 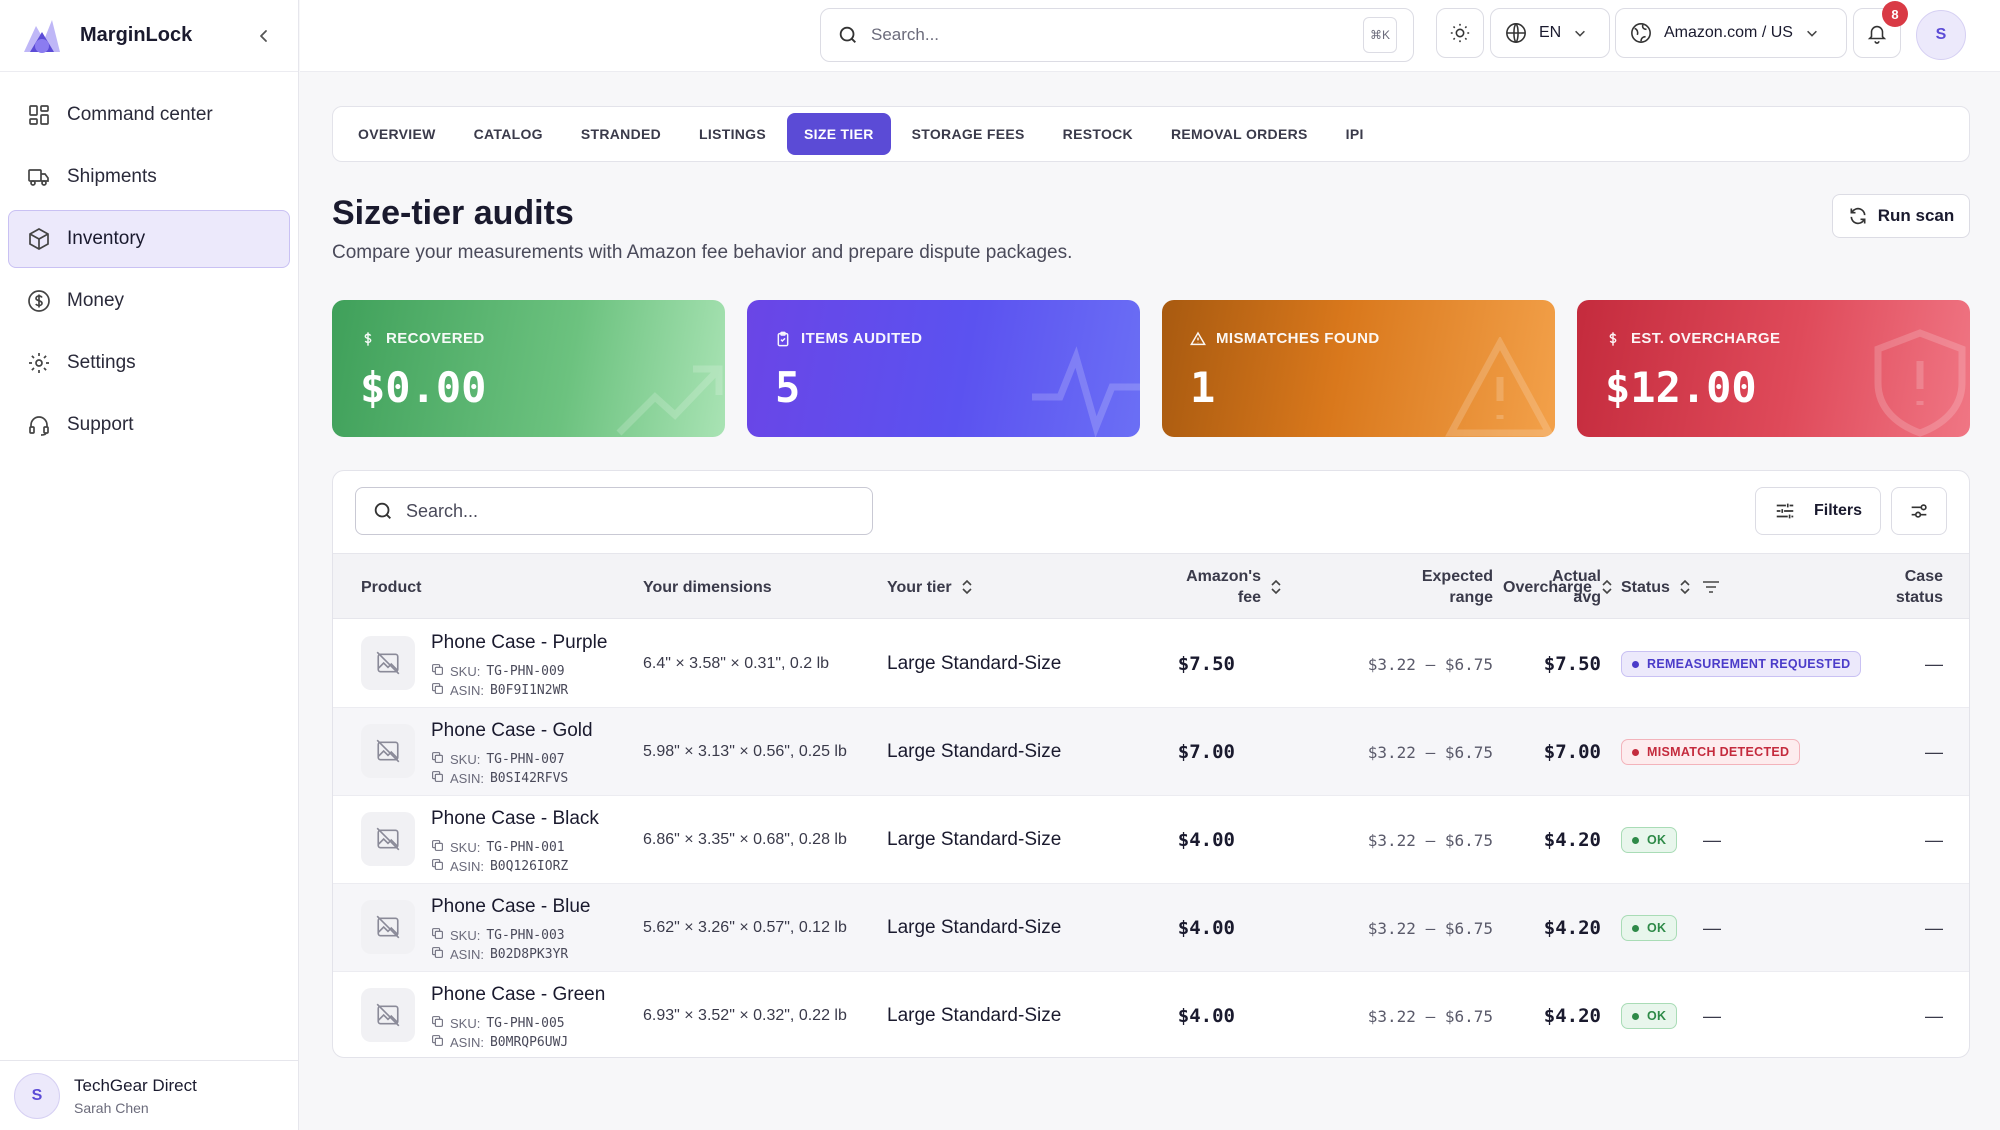 I want to click on fee-cell: $7.00, so click(x=1206, y=752).